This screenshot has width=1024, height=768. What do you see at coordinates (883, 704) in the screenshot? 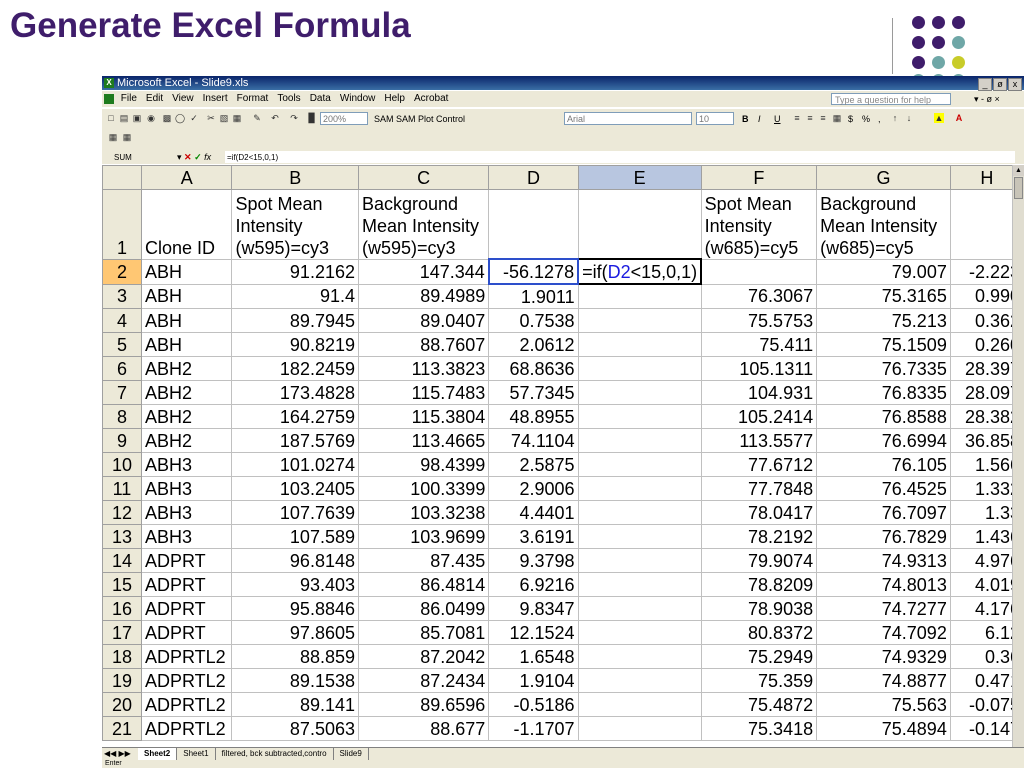
I see `data-cell: 75.563` at bounding box center [883, 704].